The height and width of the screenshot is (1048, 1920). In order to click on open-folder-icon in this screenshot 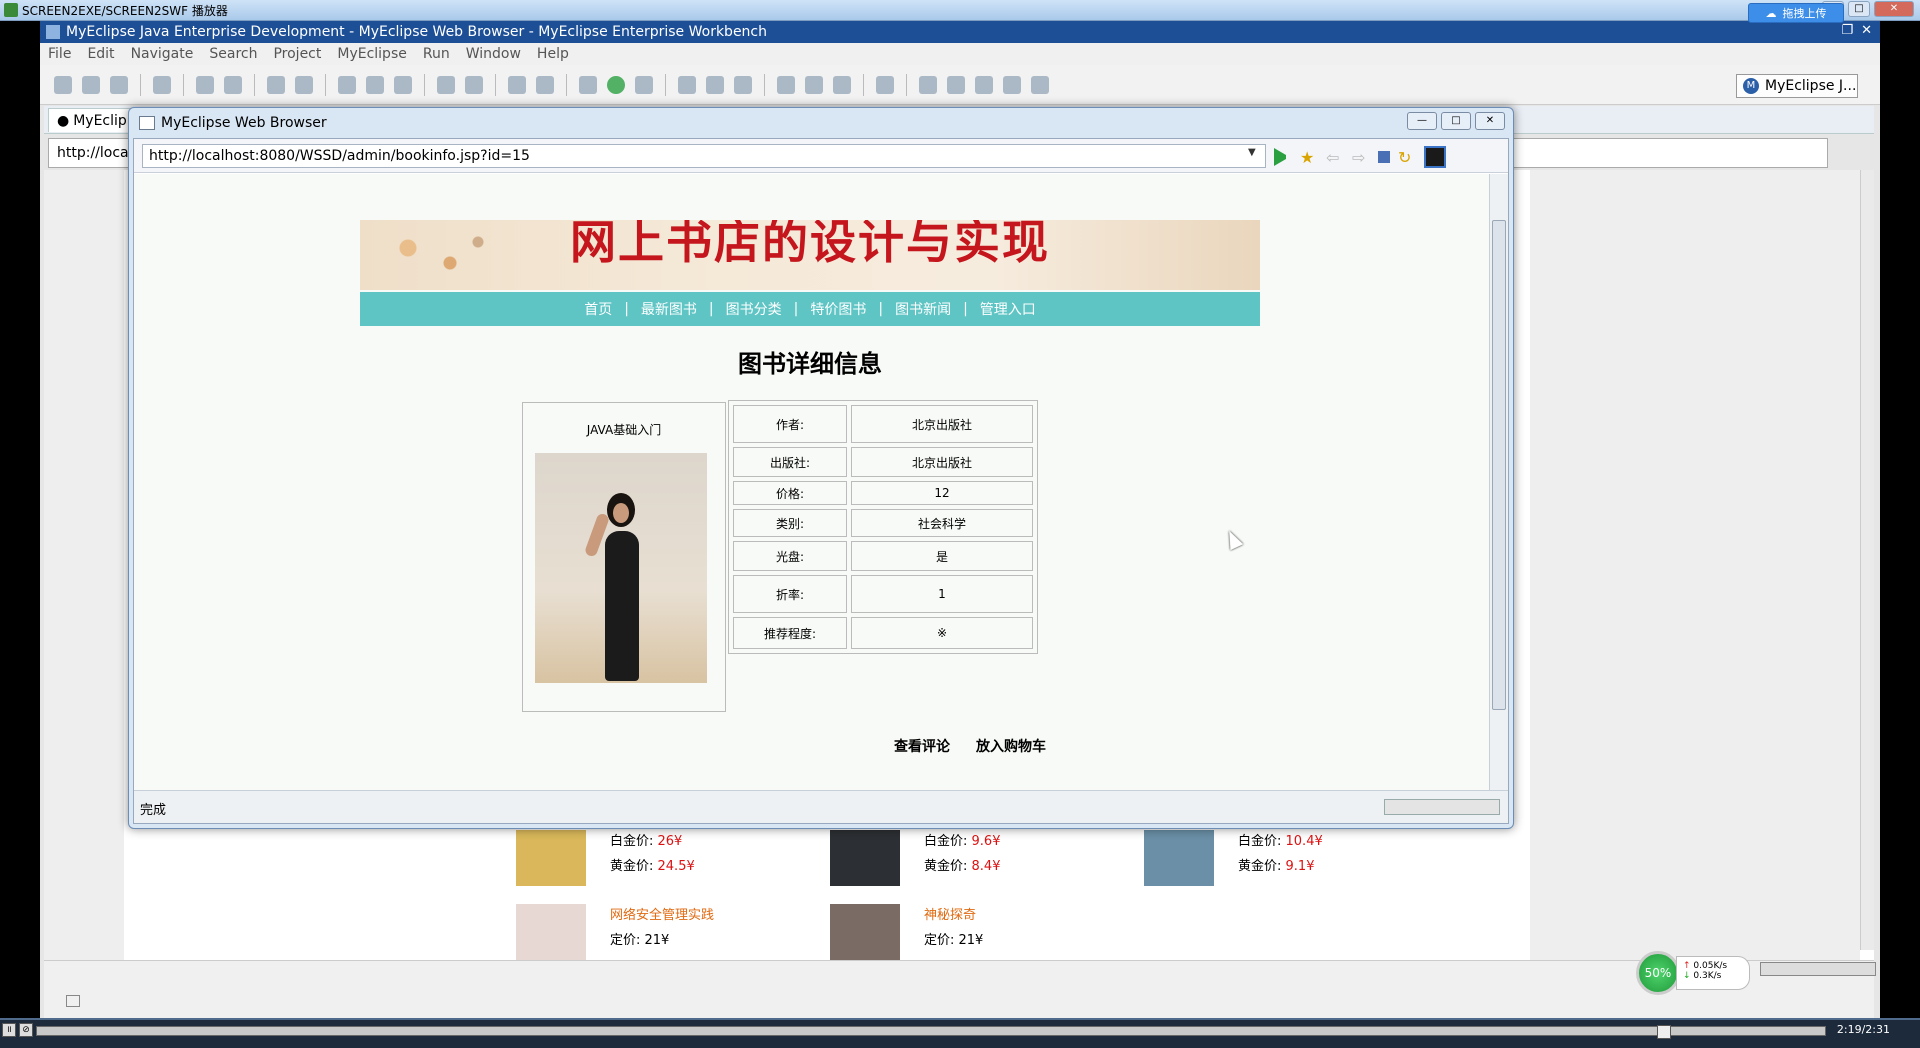, I will do `click(786, 84)`.